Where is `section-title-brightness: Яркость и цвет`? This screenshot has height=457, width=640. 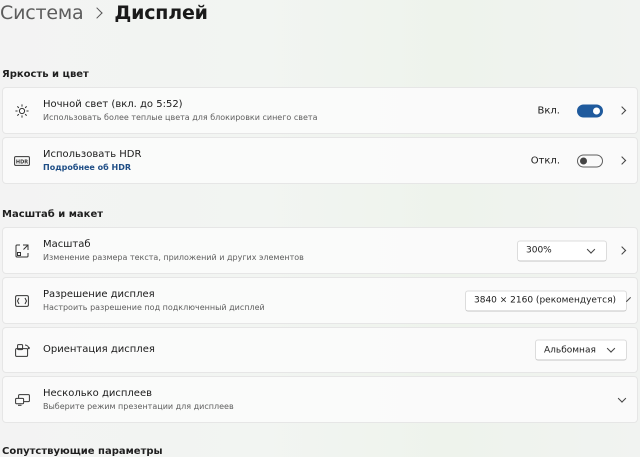 section-title-brightness: Яркость и цвет is located at coordinates (45, 74).